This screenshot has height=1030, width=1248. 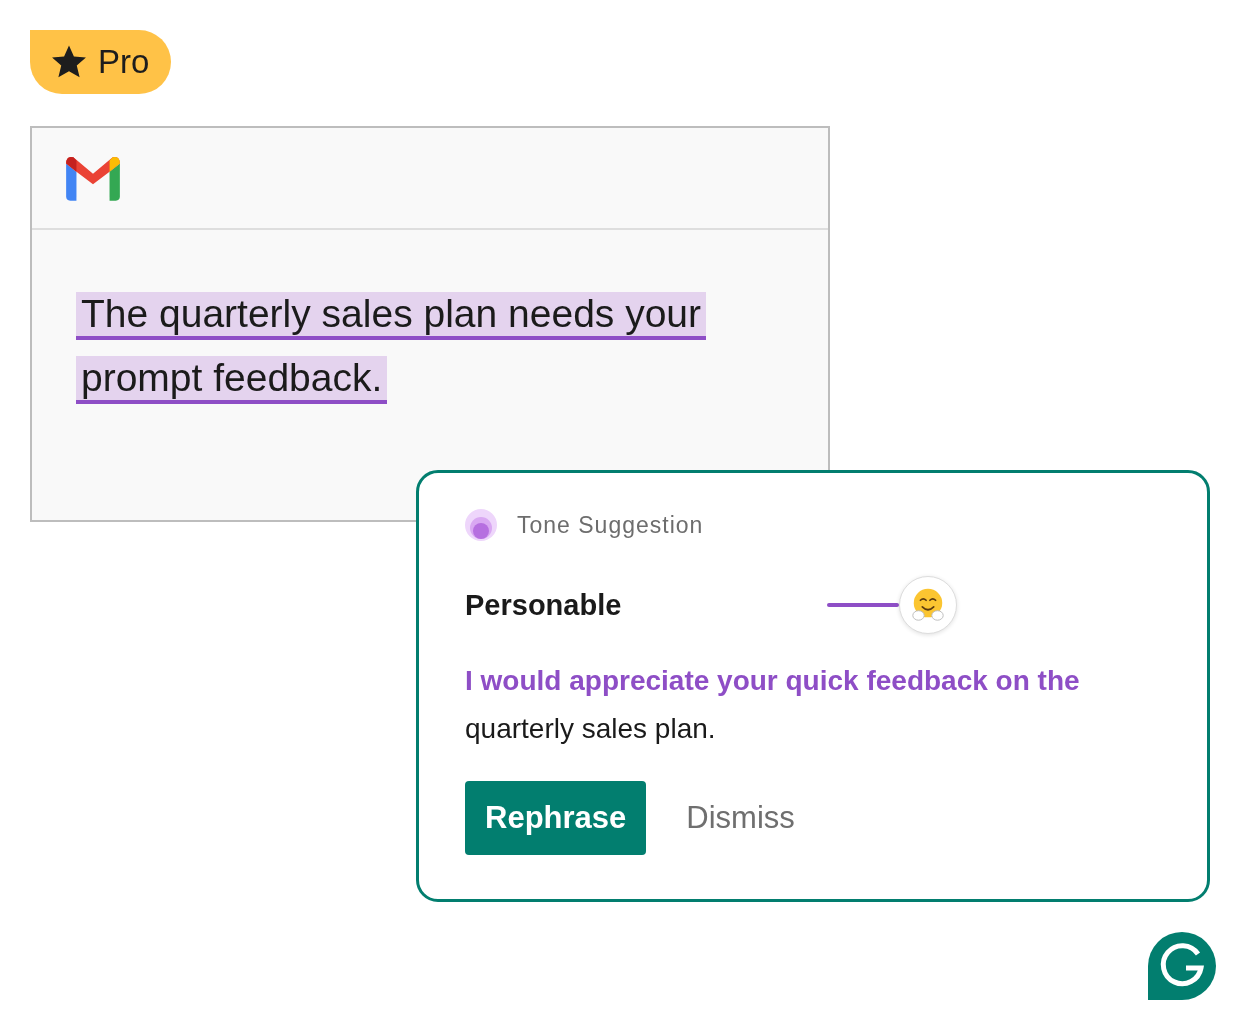 I want to click on highlighted-text: The quarterly sales plan needs your, so click(x=391, y=316).